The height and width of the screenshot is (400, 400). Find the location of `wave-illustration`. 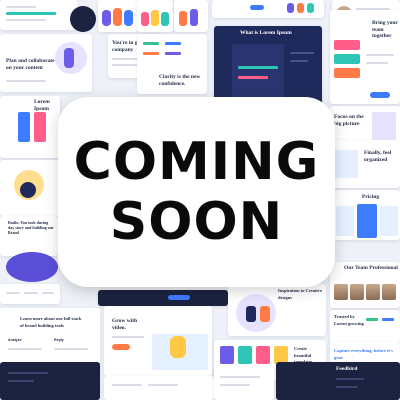

wave-illustration is located at coordinates (32, 267).